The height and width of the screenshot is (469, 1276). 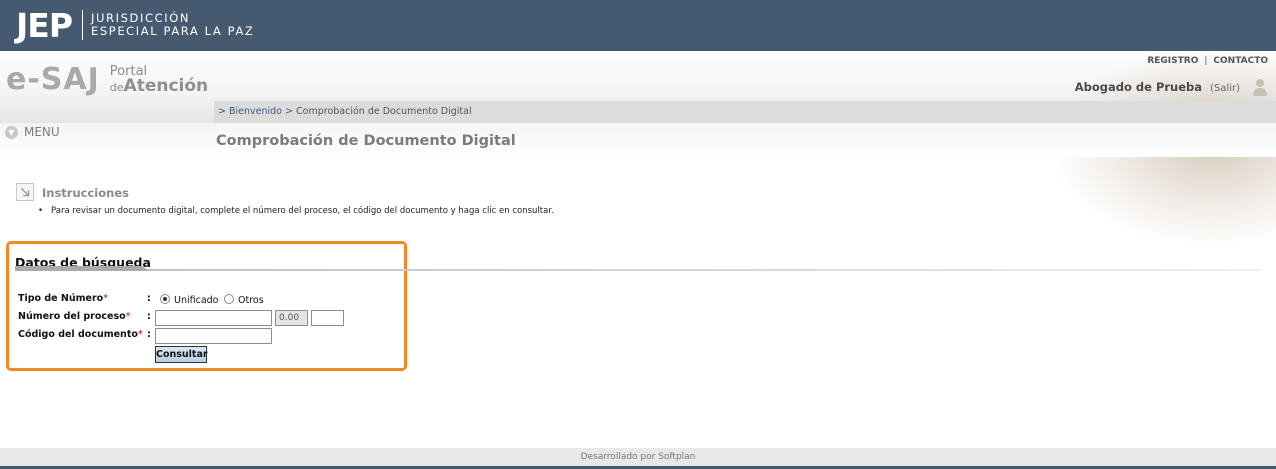 What do you see at coordinates (82, 268) in the screenshot?
I see `section-divider-tab` at bounding box center [82, 268].